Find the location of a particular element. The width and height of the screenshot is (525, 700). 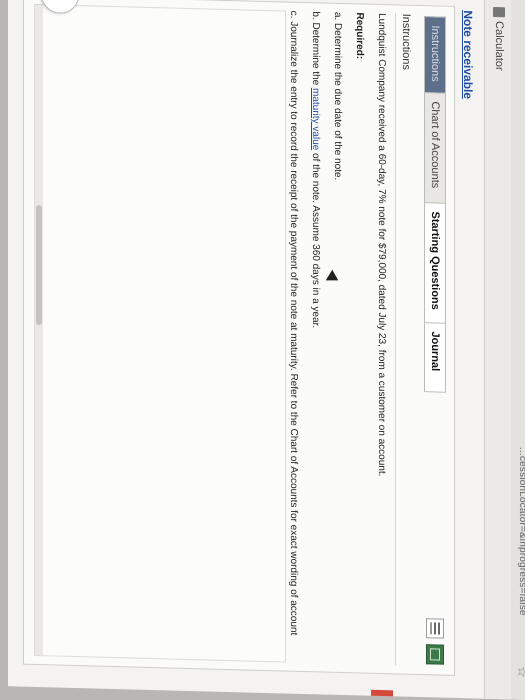

requirement-b-end: of the note. Assume 360 days in a year. is located at coordinates (315, 239).